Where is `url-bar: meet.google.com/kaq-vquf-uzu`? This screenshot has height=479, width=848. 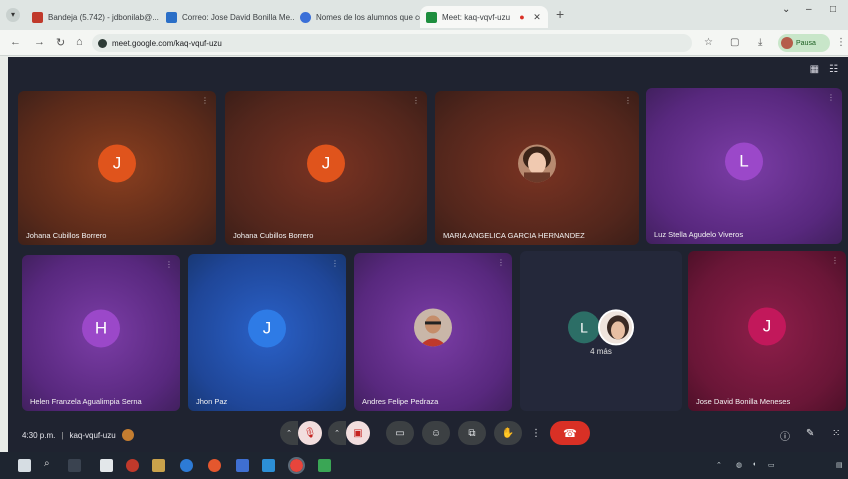 url-bar: meet.google.com/kaq-vquf-uzu is located at coordinates (392, 43).